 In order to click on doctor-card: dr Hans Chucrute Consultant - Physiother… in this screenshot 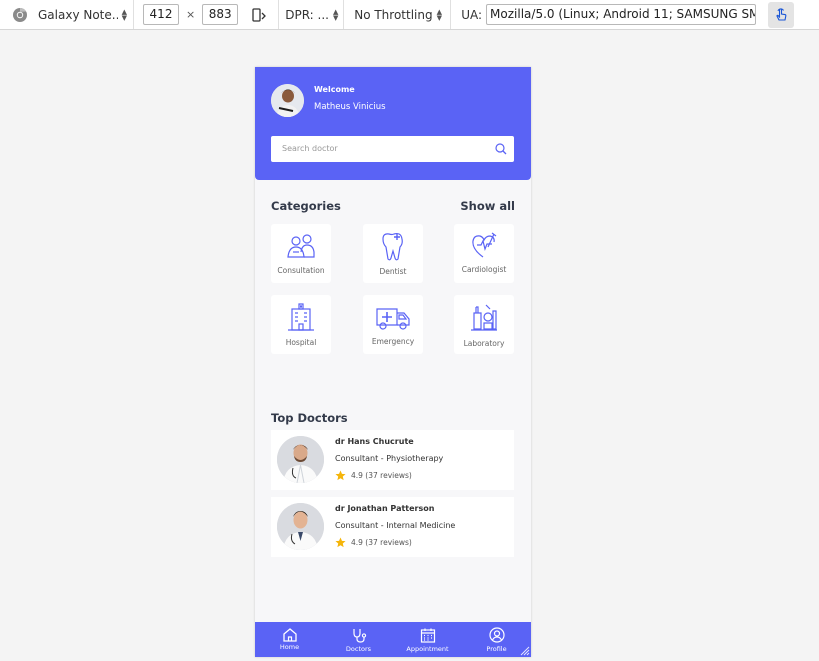, I will do `click(392, 460)`.